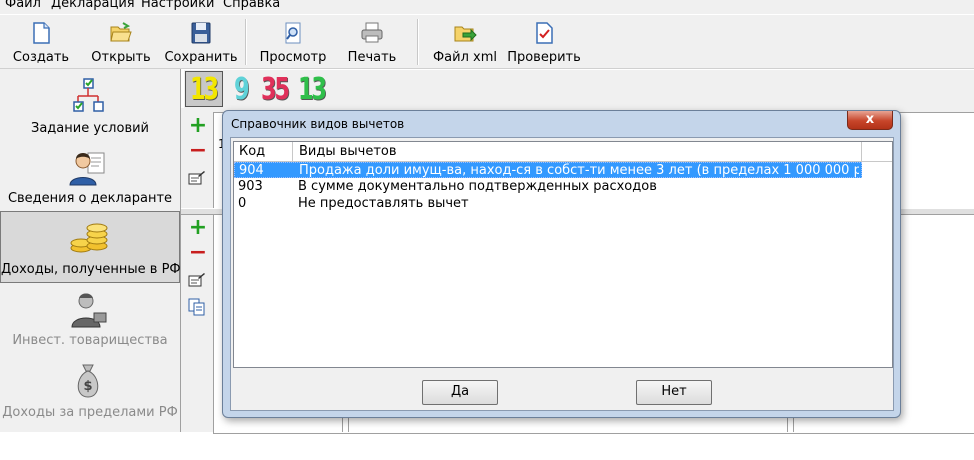 Image resolution: width=974 pixels, height=460 pixels. What do you see at coordinates (93, 5) in the screenshot?
I see `menu-declaration: Декларация` at bounding box center [93, 5].